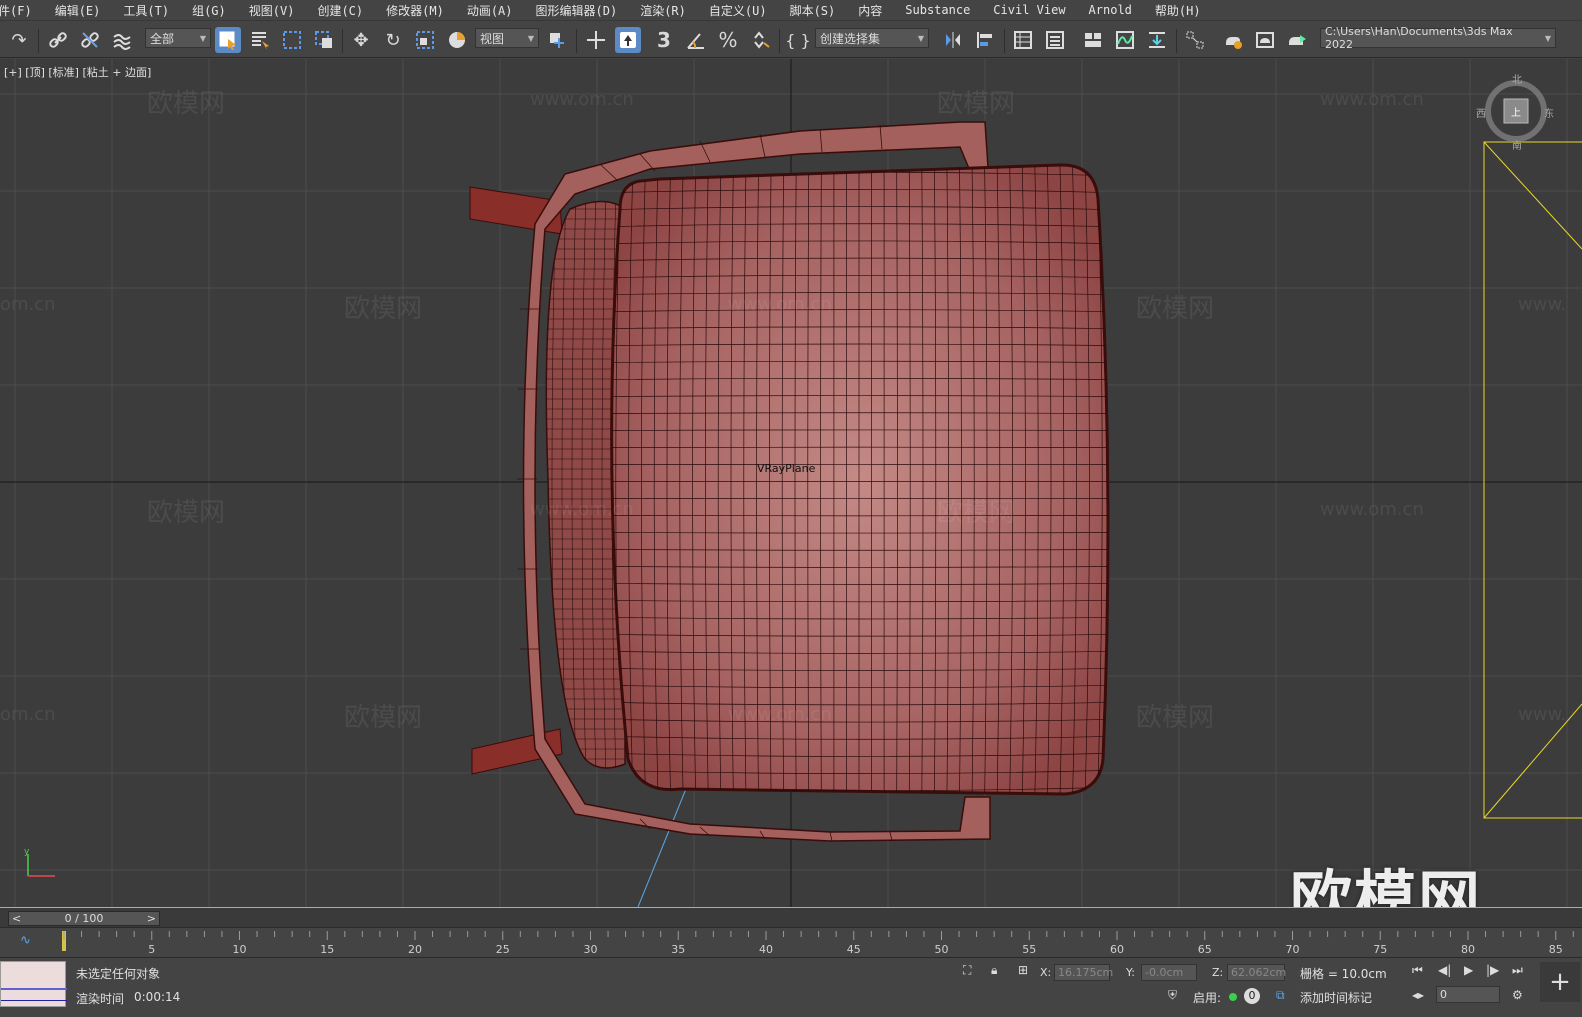 This screenshot has height=1017, width=1582. I want to click on current-frame-field: 0, so click(1468, 994).